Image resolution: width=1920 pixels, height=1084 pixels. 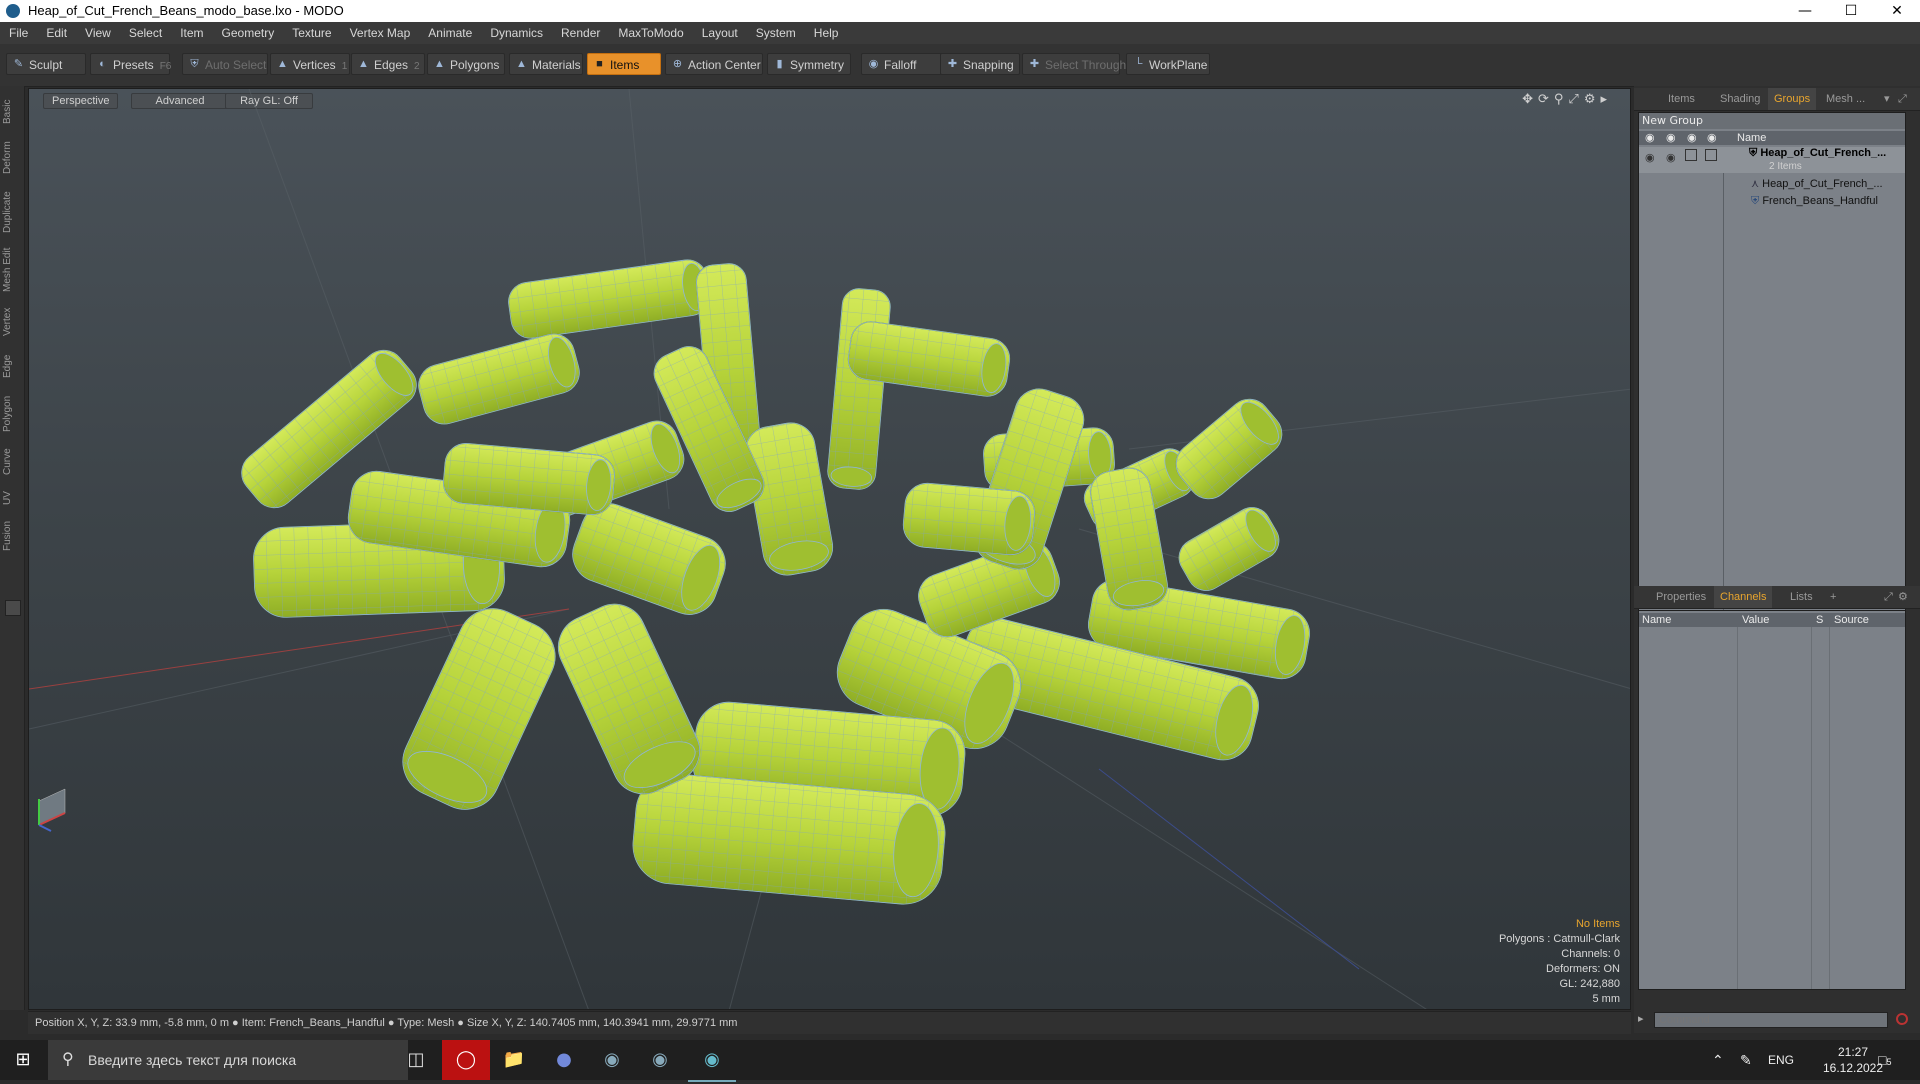 What do you see at coordinates (1650, 157) in the screenshot?
I see `visibility-toggle: ◉` at bounding box center [1650, 157].